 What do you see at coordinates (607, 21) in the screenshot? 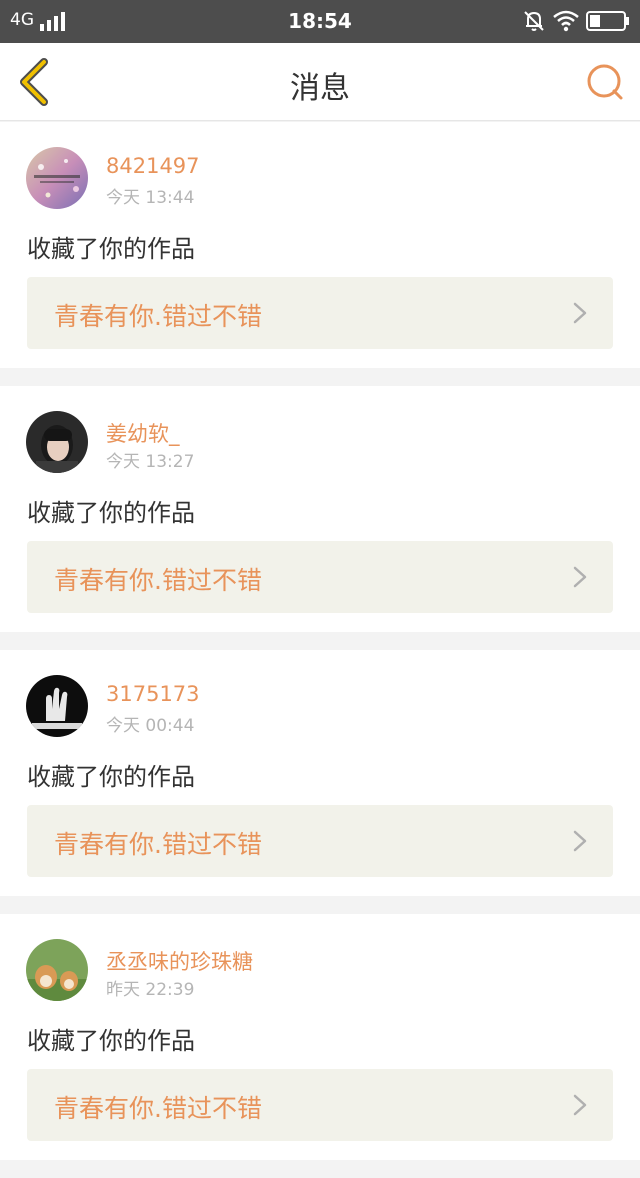
I see `battery-icon` at bounding box center [607, 21].